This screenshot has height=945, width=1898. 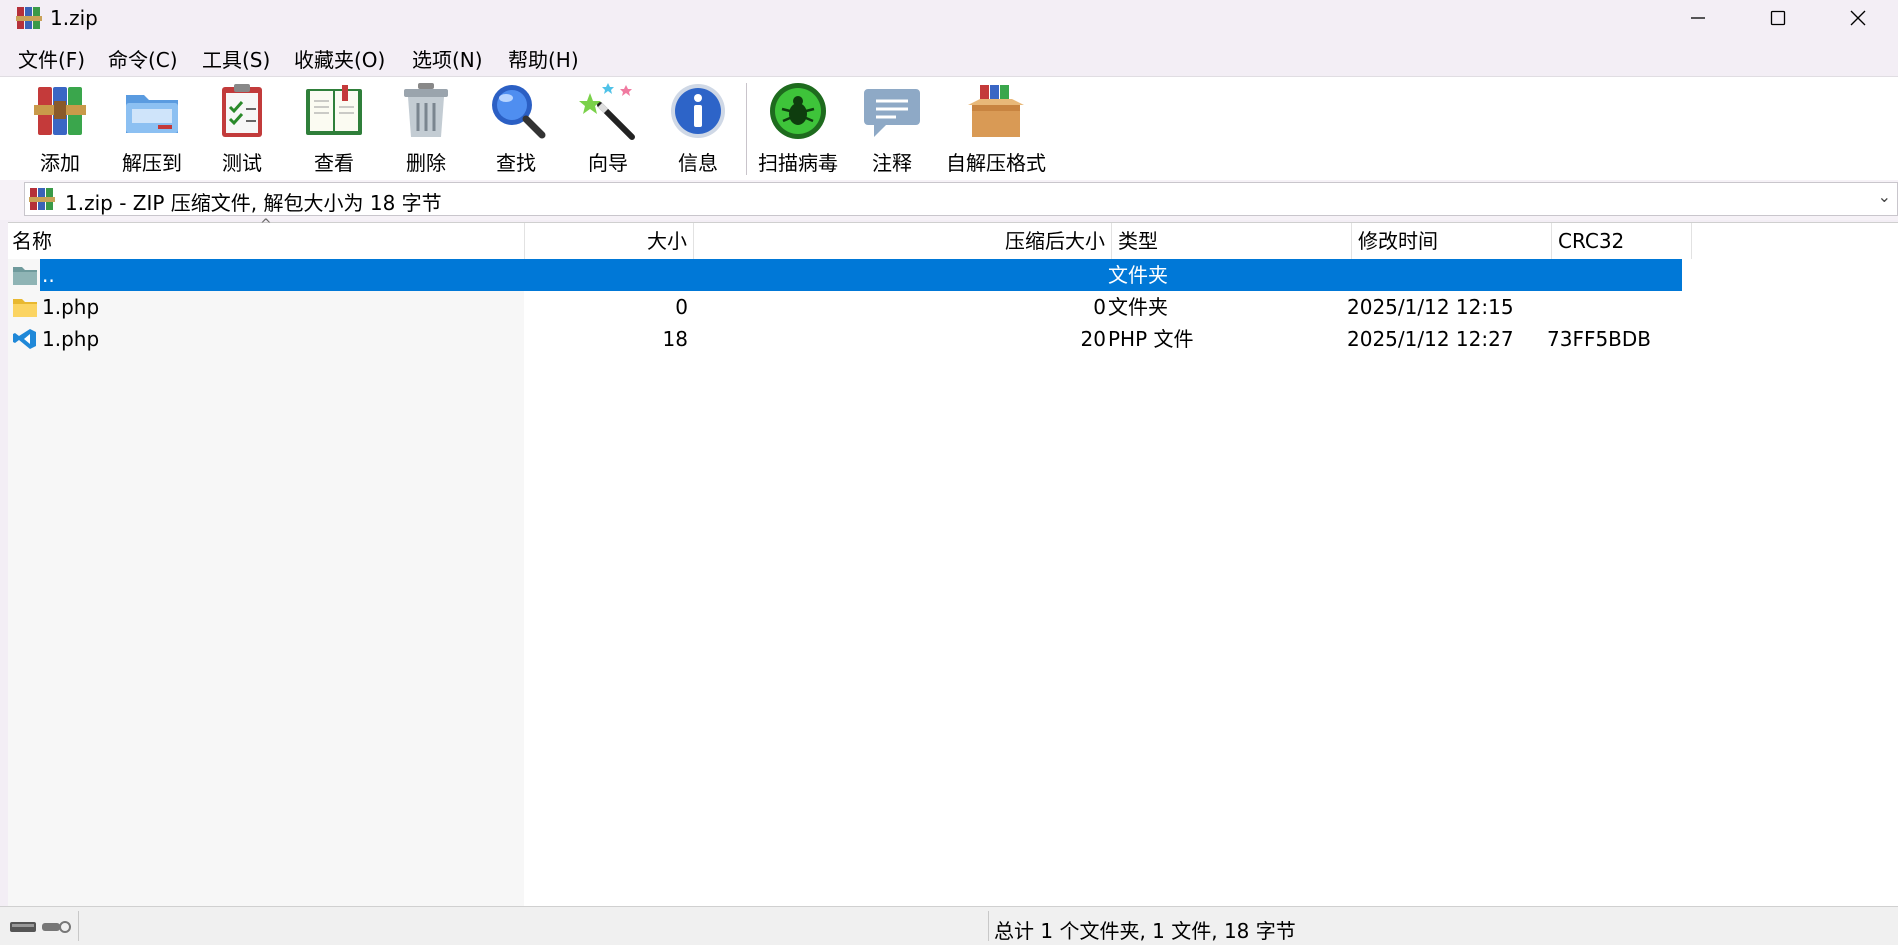 I want to click on trash-icon, so click(x=426, y=110).